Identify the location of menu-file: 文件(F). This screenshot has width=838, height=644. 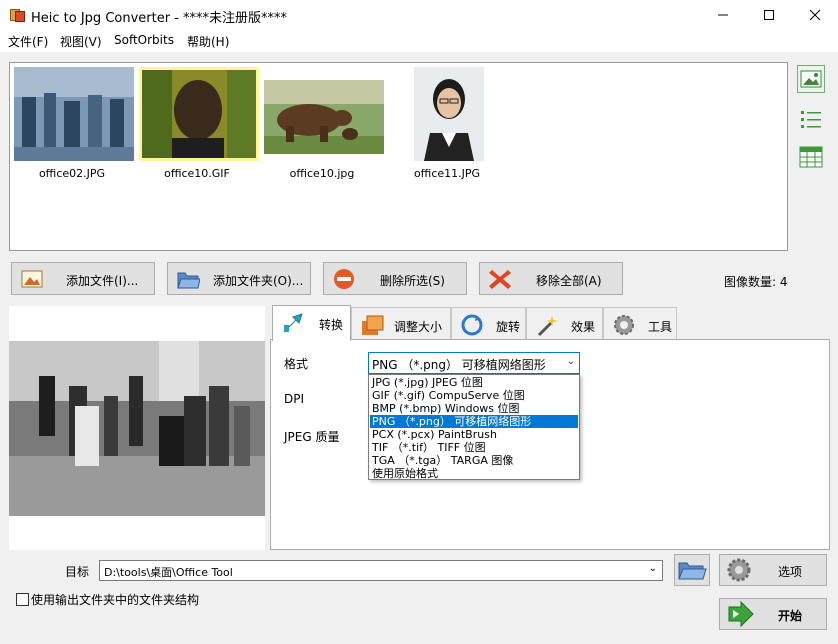
(28, 41).